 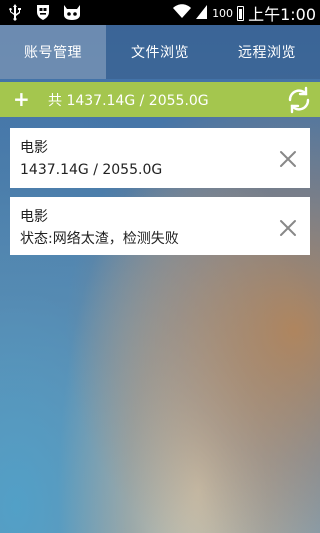 I want to click on battery-icon, so click(x=241, y=13).